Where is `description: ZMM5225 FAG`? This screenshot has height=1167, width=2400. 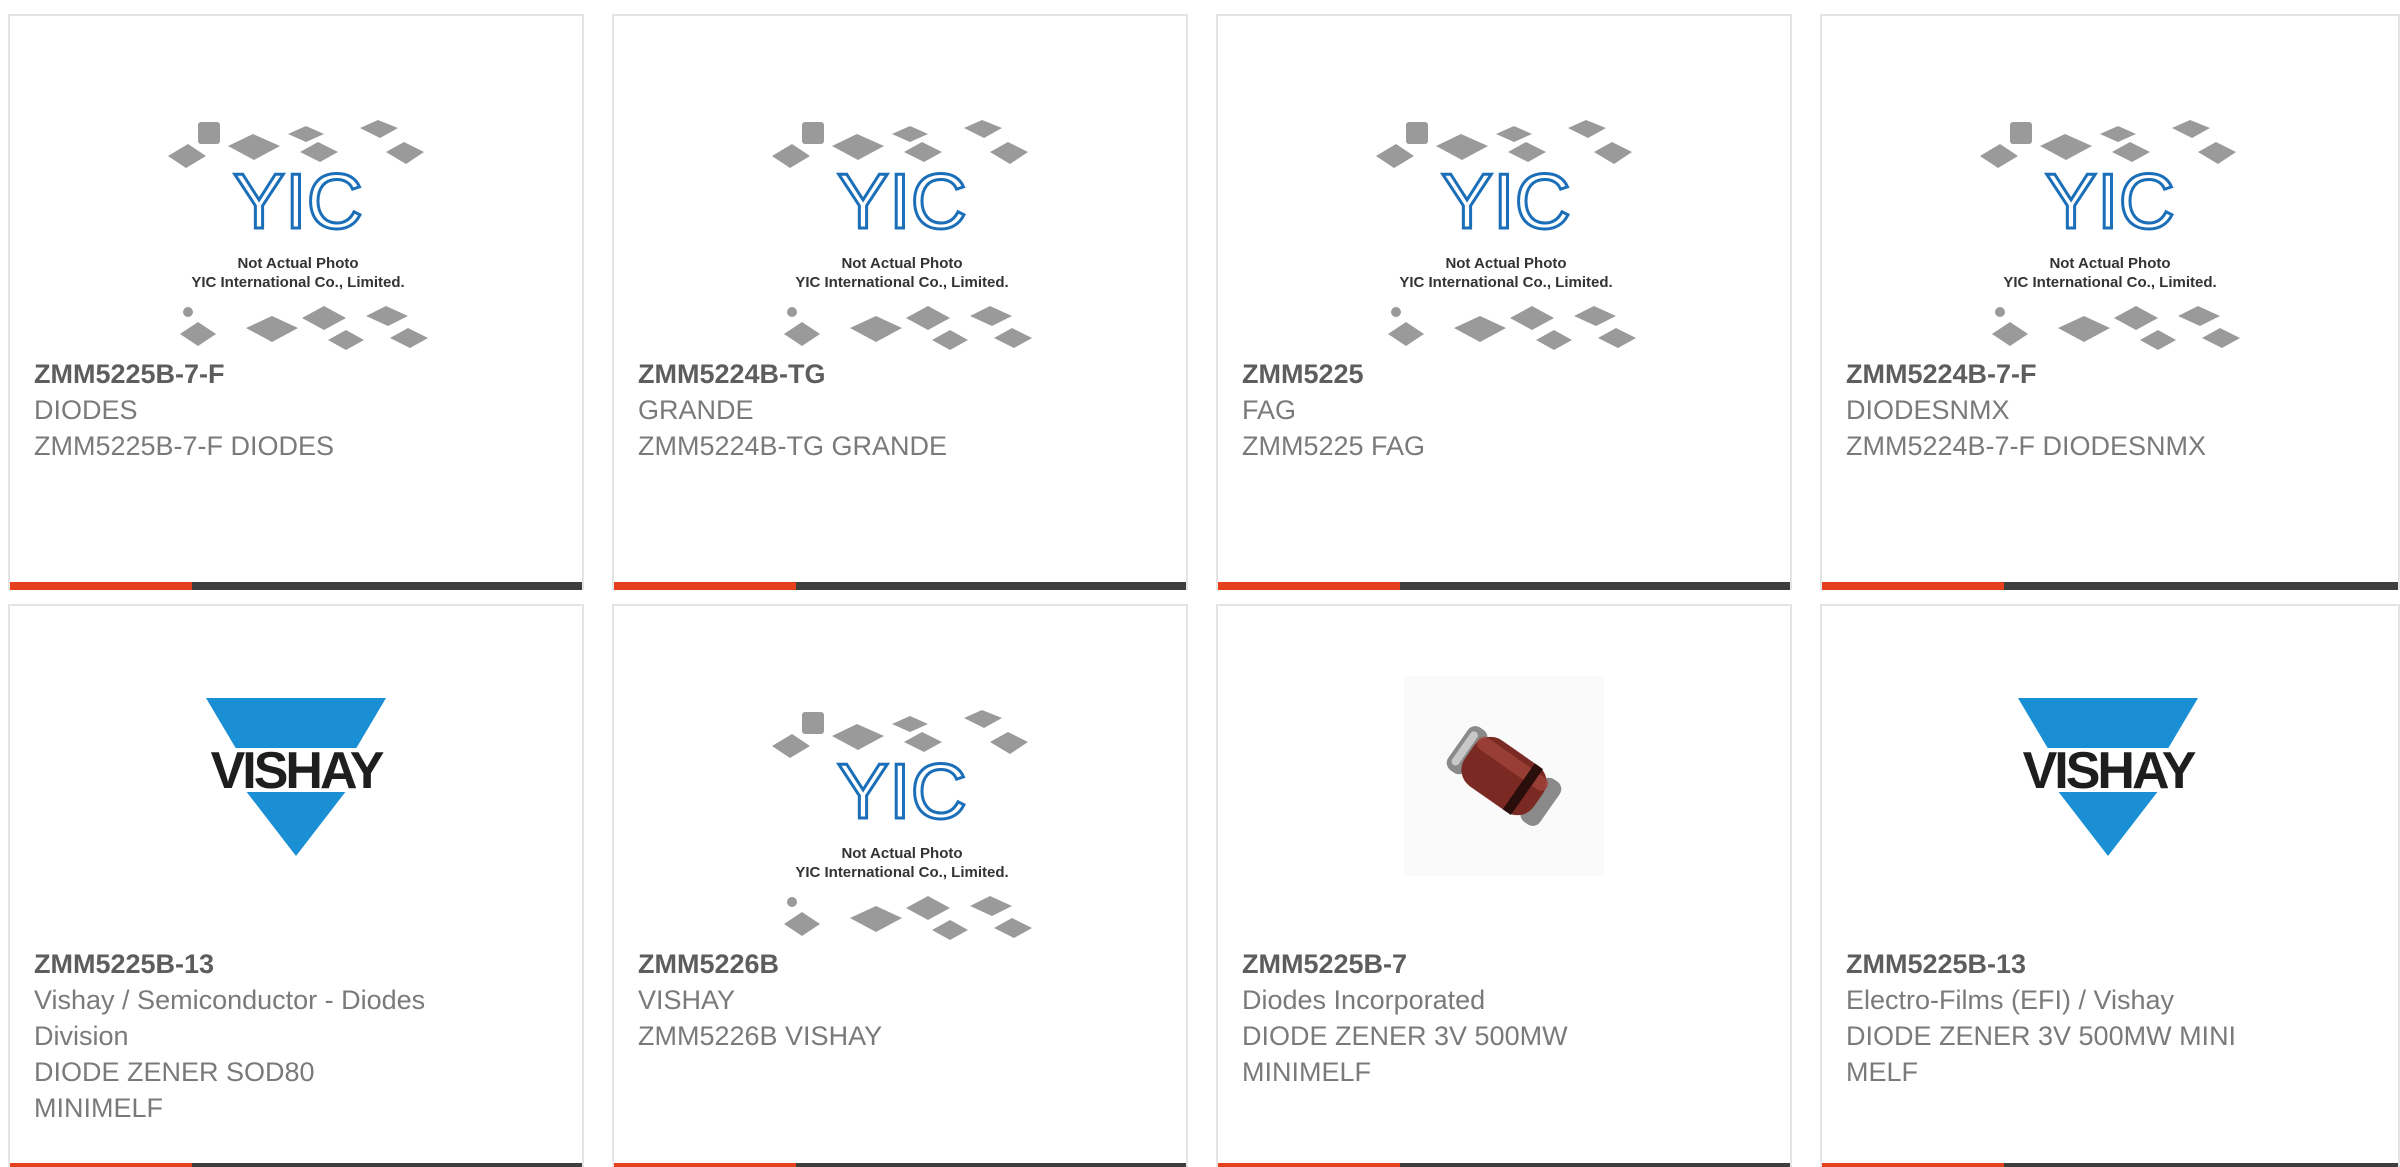 description: ZMM5225 FAG is located at coordinates (1334, 446).